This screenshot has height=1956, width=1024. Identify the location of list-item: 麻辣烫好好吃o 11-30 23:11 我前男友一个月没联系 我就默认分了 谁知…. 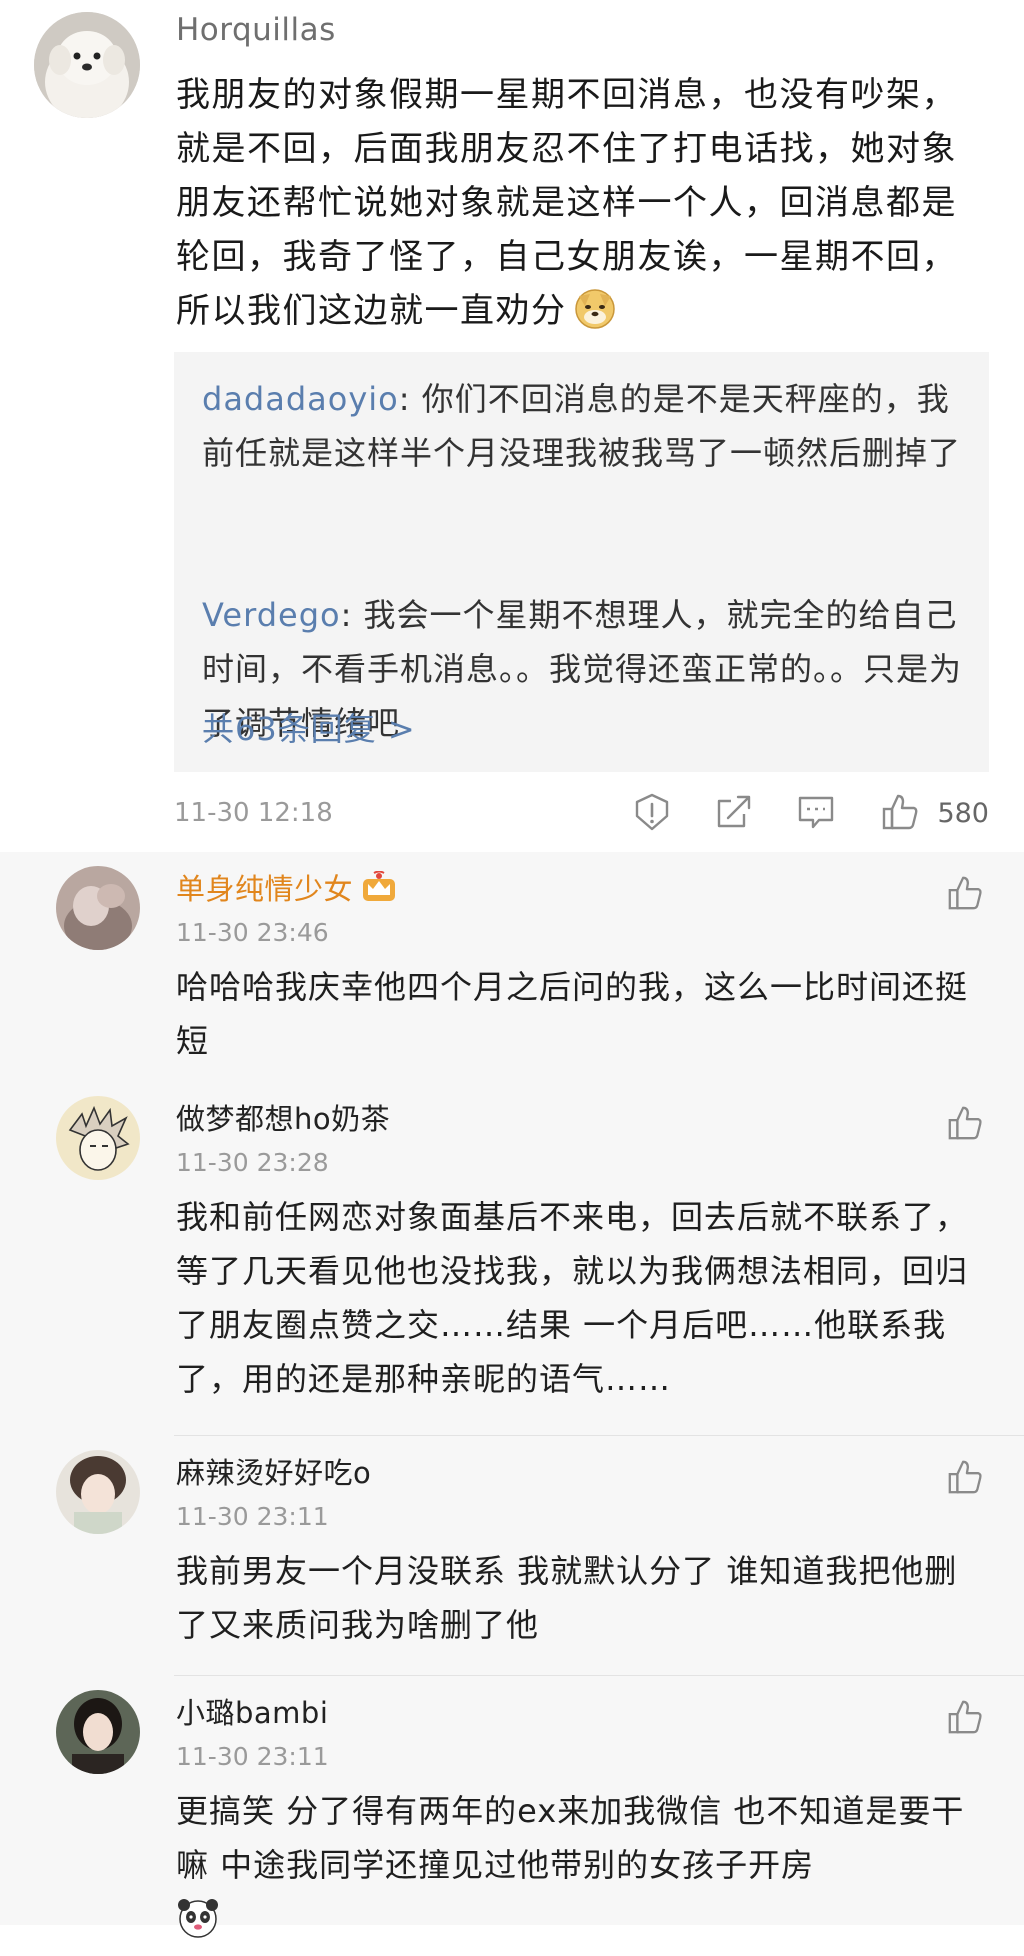
(512, 1556).